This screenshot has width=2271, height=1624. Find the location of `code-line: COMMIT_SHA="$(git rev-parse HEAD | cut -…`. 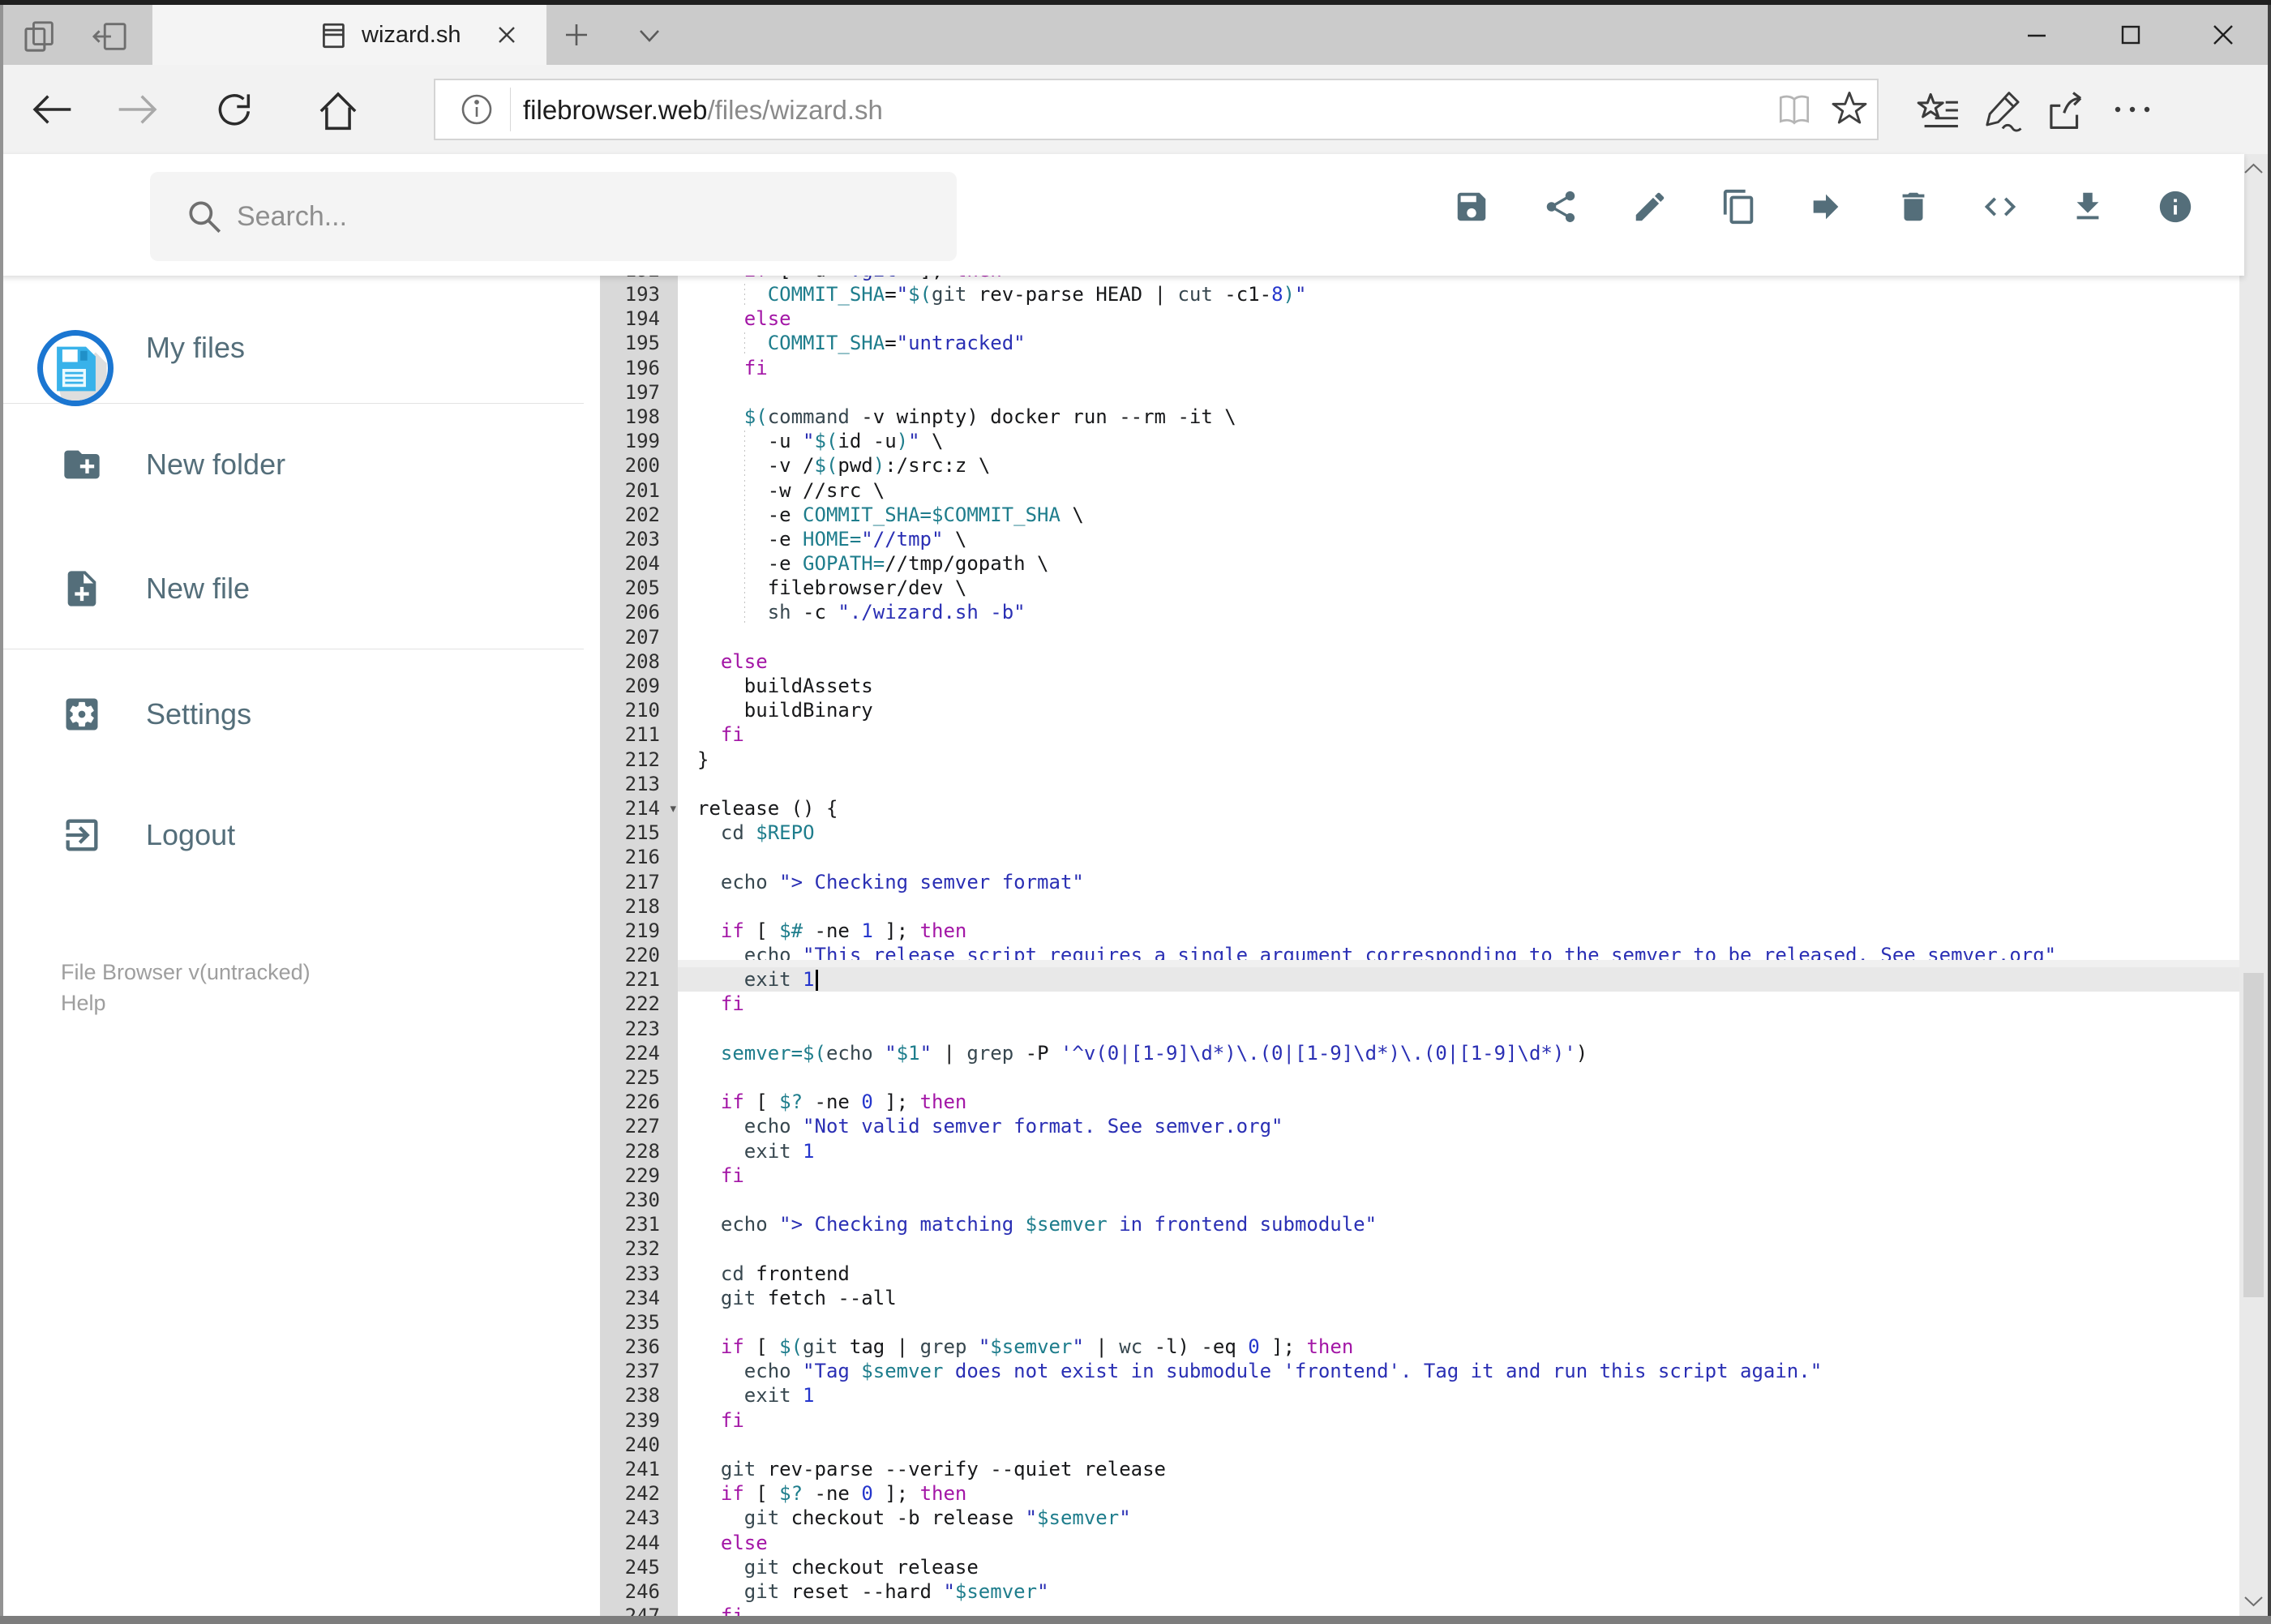

code-line: COMMIT_SHA="$(git rev-parse HEAD | cut -… is located at coordinates (1459, 294).